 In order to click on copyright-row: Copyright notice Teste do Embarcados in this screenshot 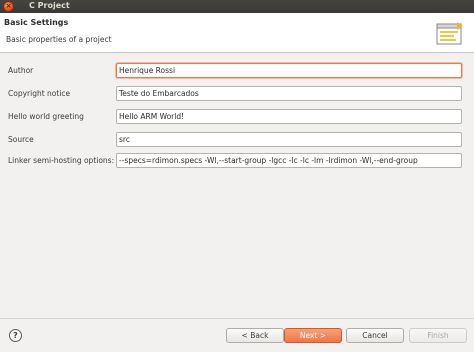, I will do `click(237, 94)`.